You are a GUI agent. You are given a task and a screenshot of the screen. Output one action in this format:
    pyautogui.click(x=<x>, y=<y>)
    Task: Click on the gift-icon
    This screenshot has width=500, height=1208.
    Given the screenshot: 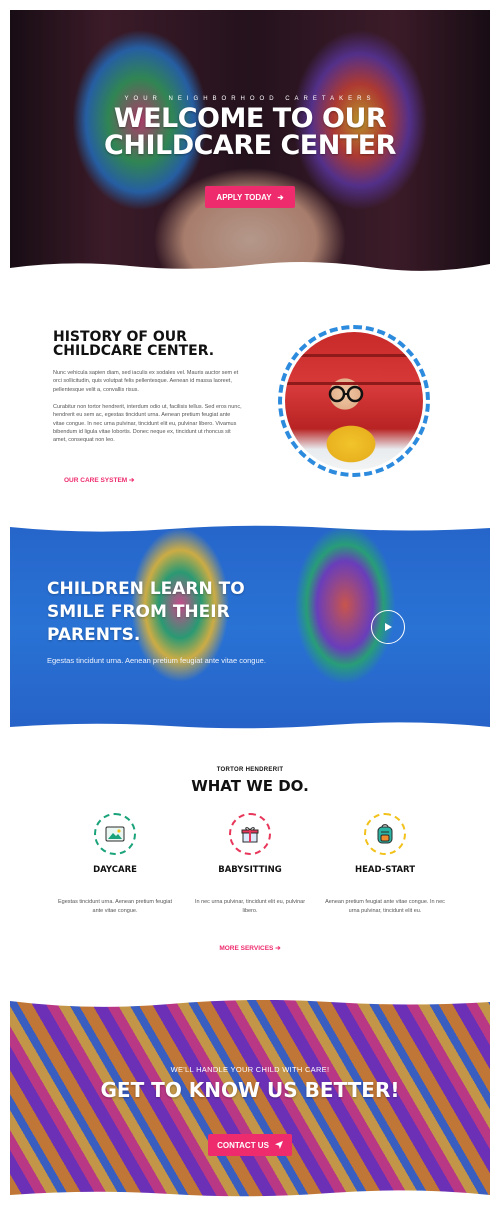 What is the action you would take?
    pyautogui.click(x=250, y=835)
    